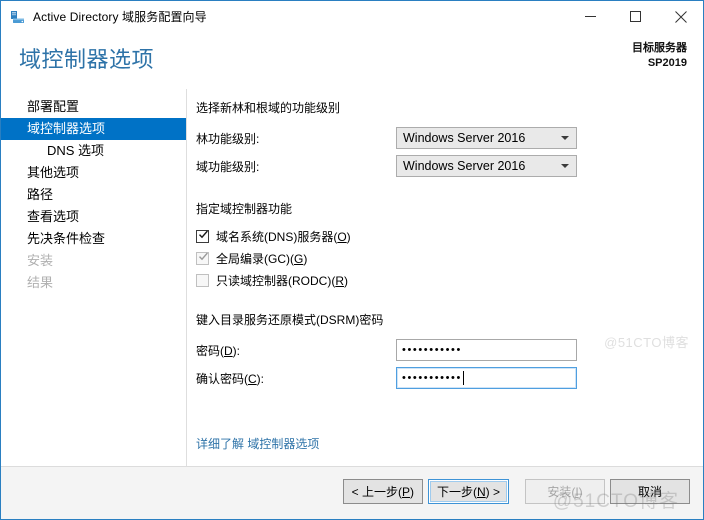  Describe the element at coordinates (463, 378) in the screenshot. I see `text-caret` at that location.